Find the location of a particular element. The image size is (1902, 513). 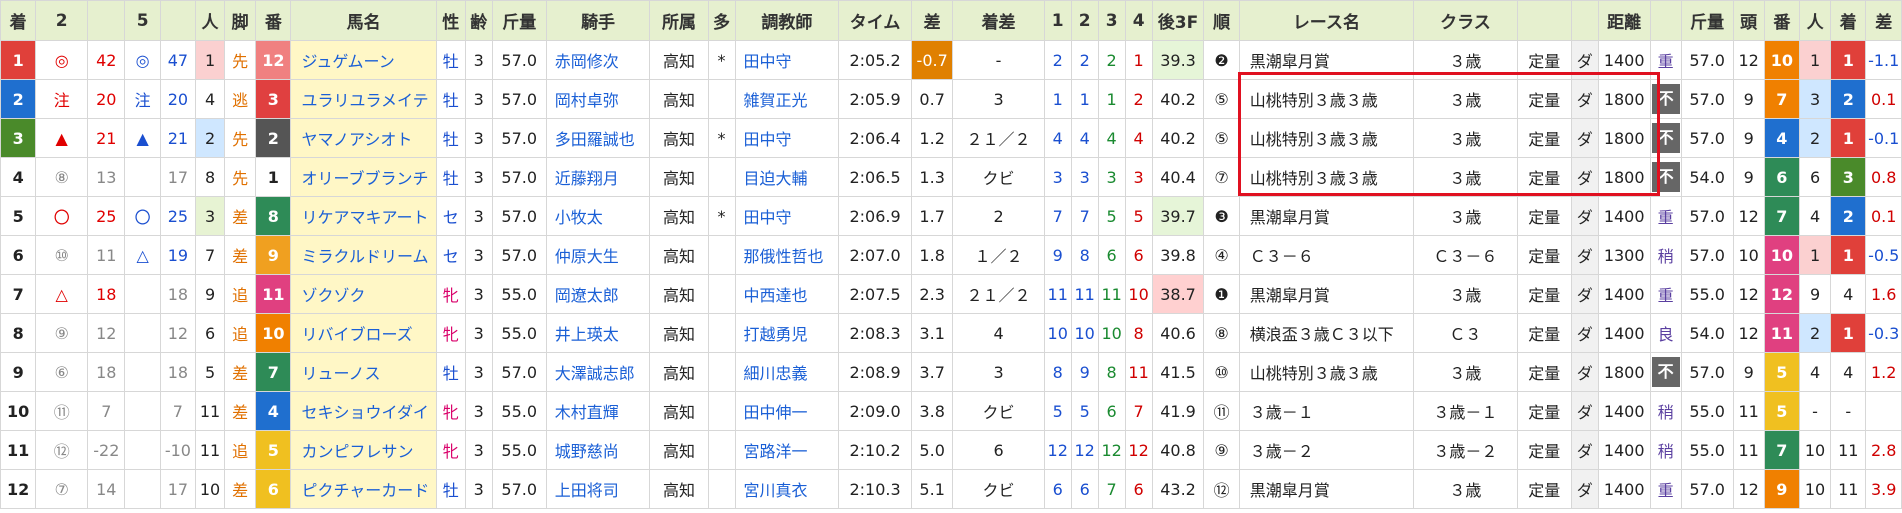

weight-carried: 55.0 is located at coordinates (519, 294).